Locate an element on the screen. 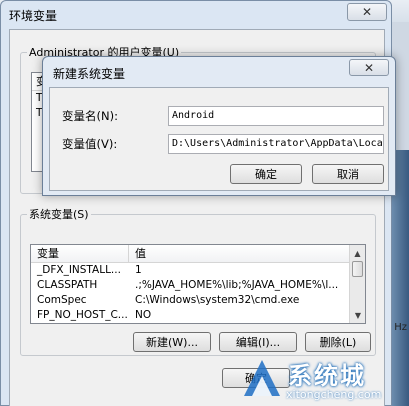  variable-value: 1 is located at coordinates (138, 270).